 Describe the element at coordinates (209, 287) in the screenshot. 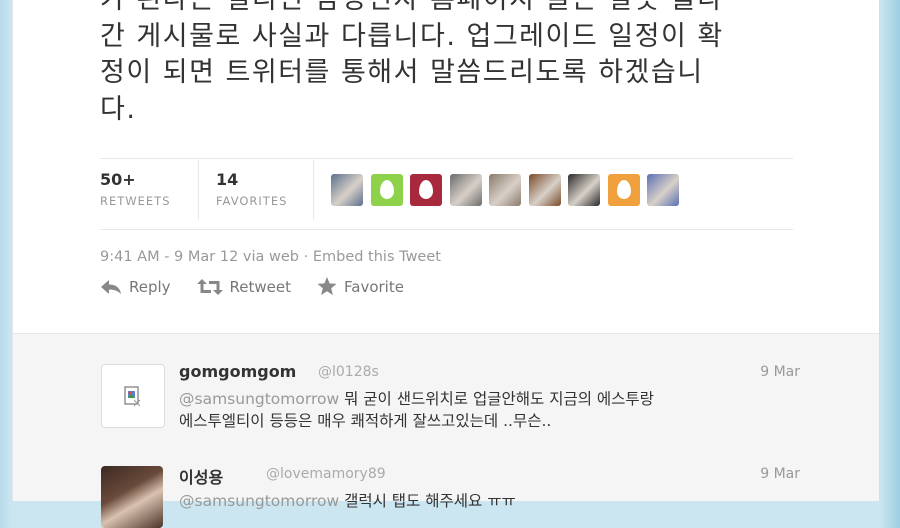

I see `retweet-icon` at that location.